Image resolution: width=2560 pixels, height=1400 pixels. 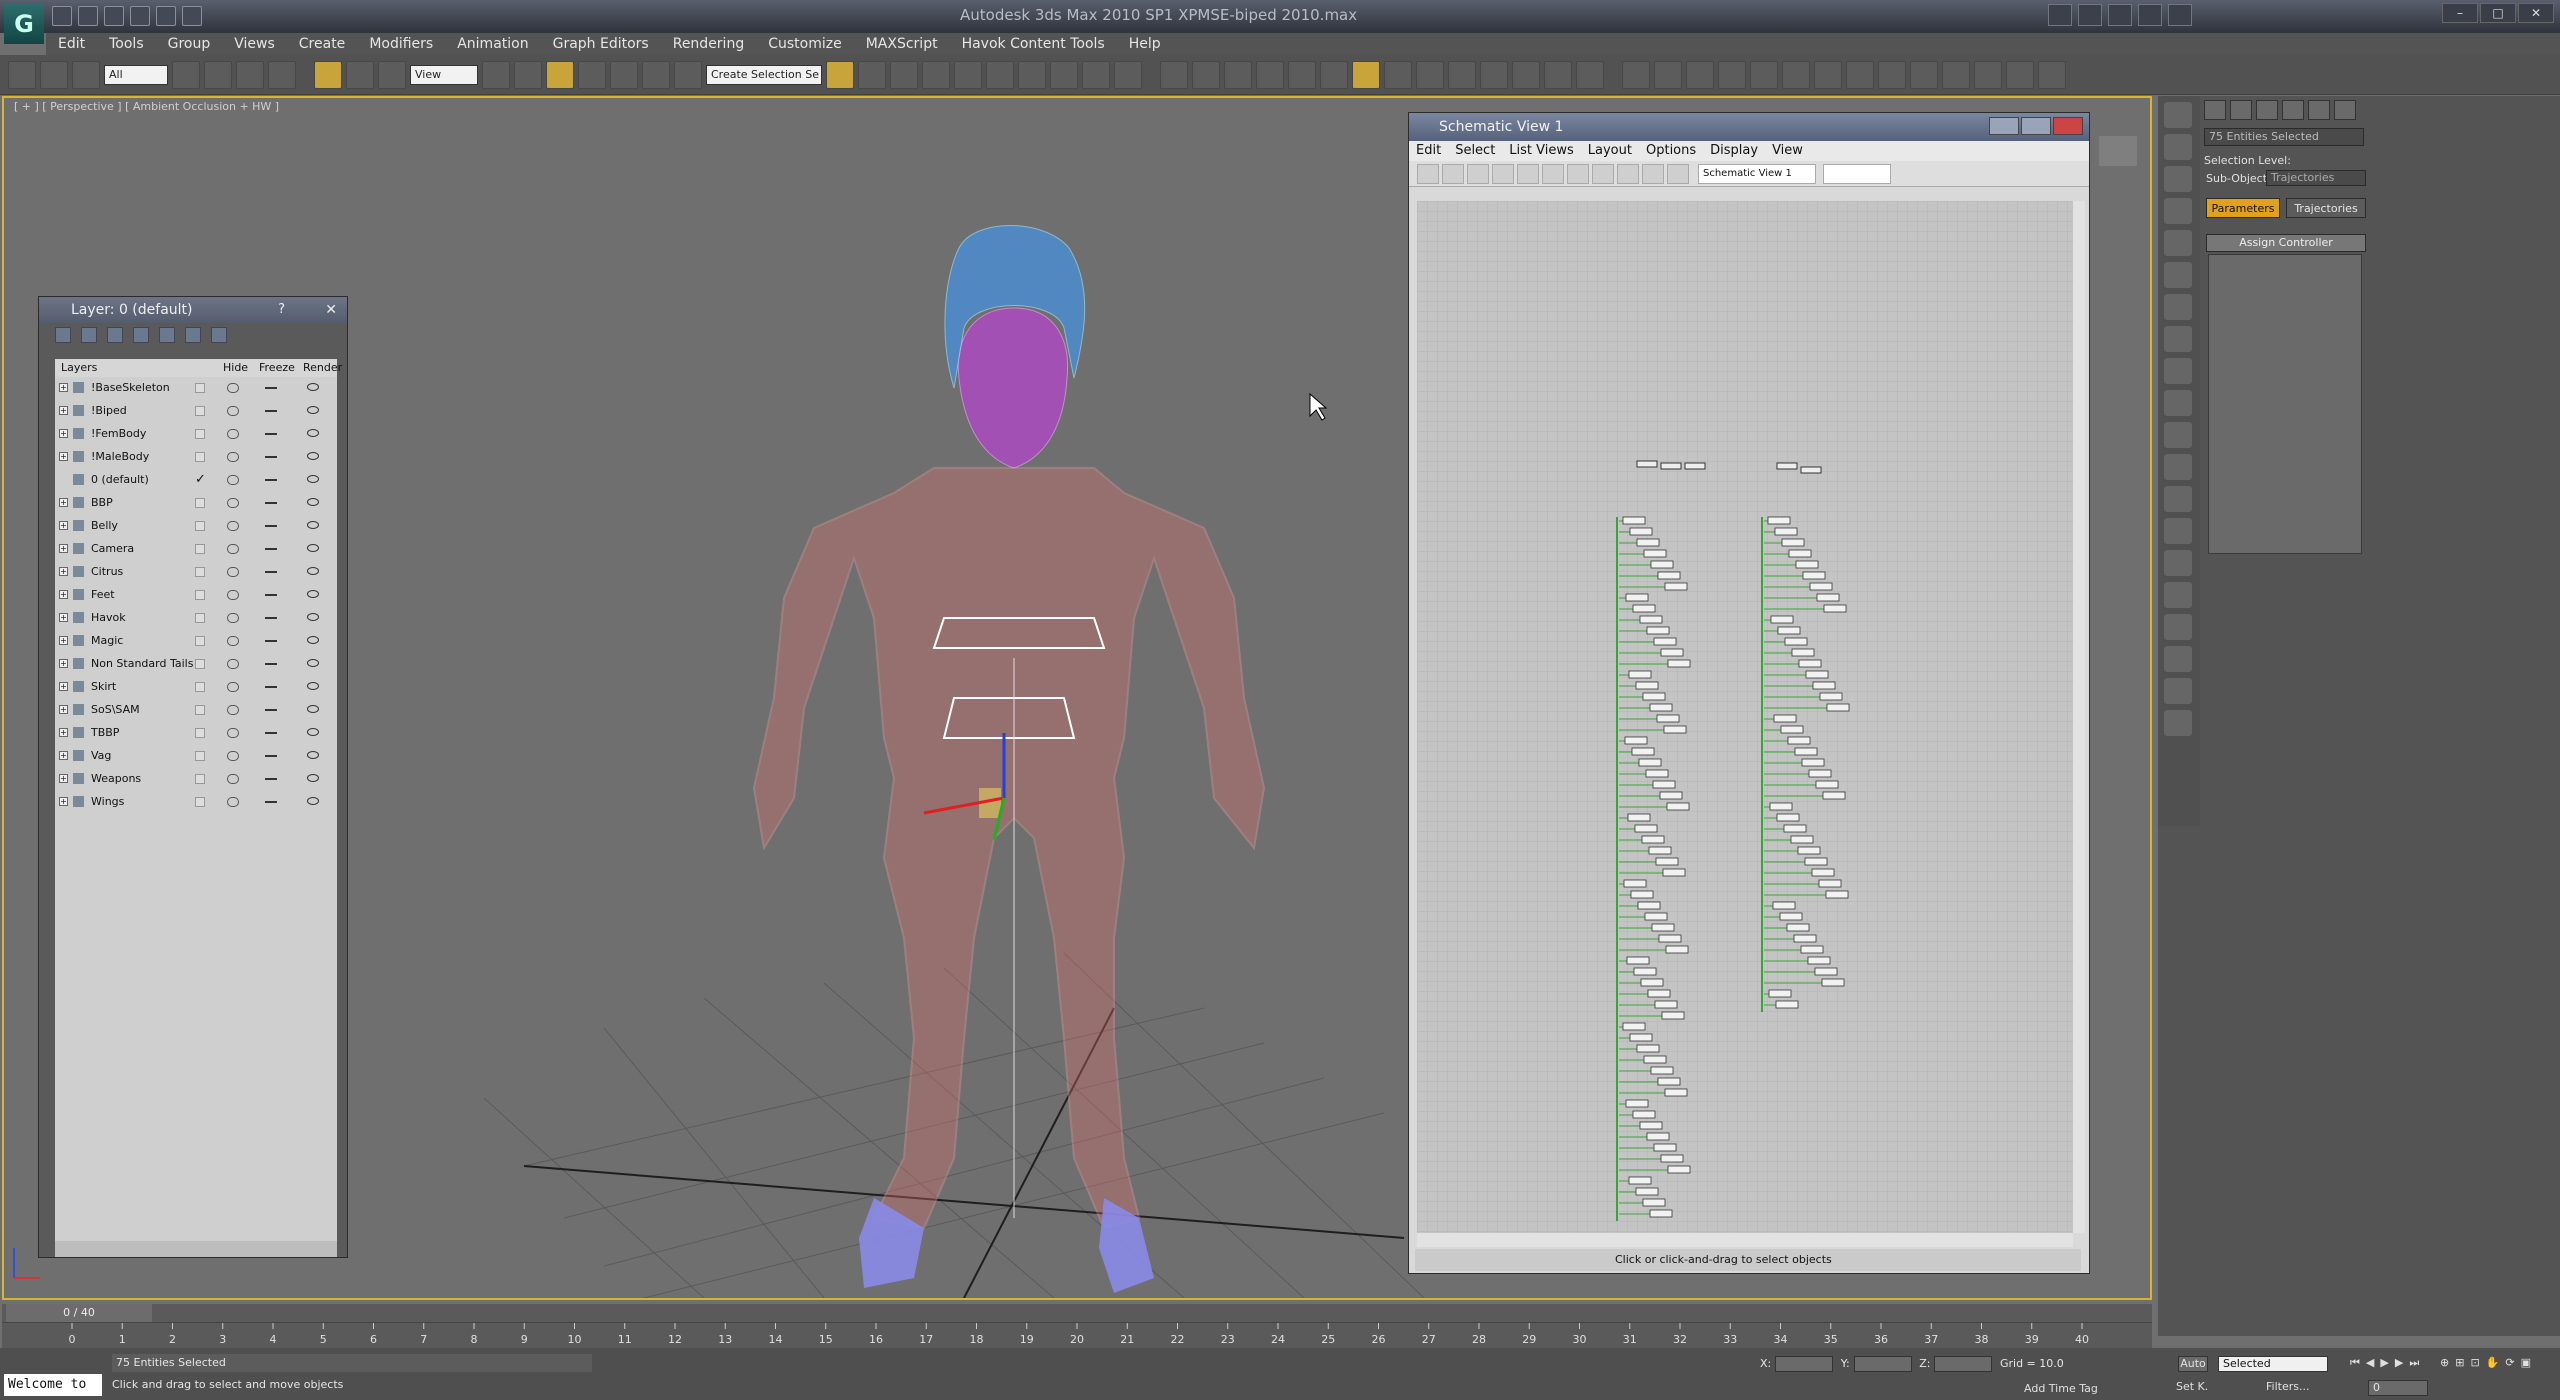 I want to click on search-field, so click(x=1857, y=173).